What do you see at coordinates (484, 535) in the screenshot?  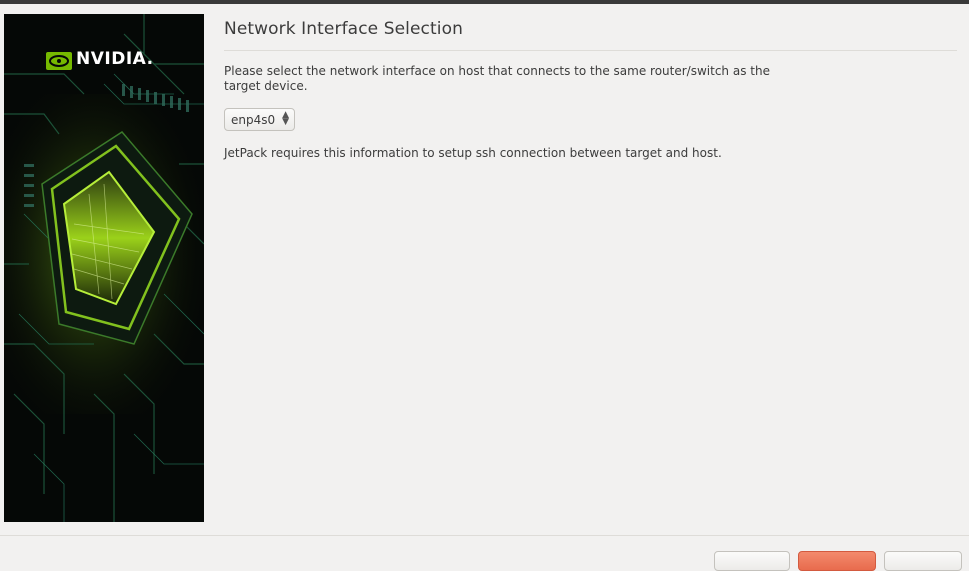 I see `footer-divider` at bounding box center [484, 535].